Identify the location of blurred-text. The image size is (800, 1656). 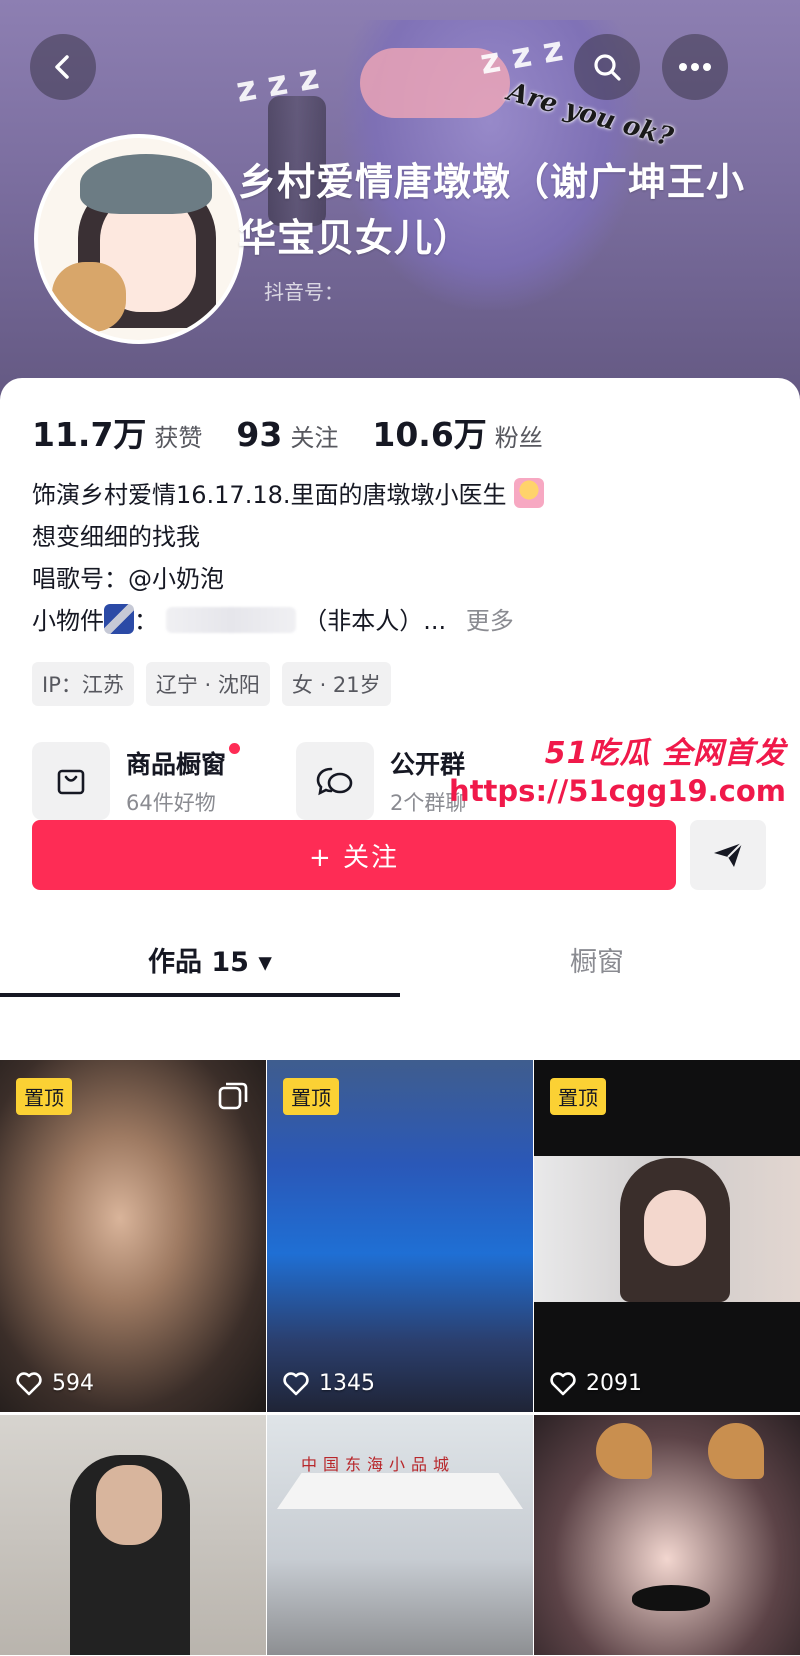
(230, 620).